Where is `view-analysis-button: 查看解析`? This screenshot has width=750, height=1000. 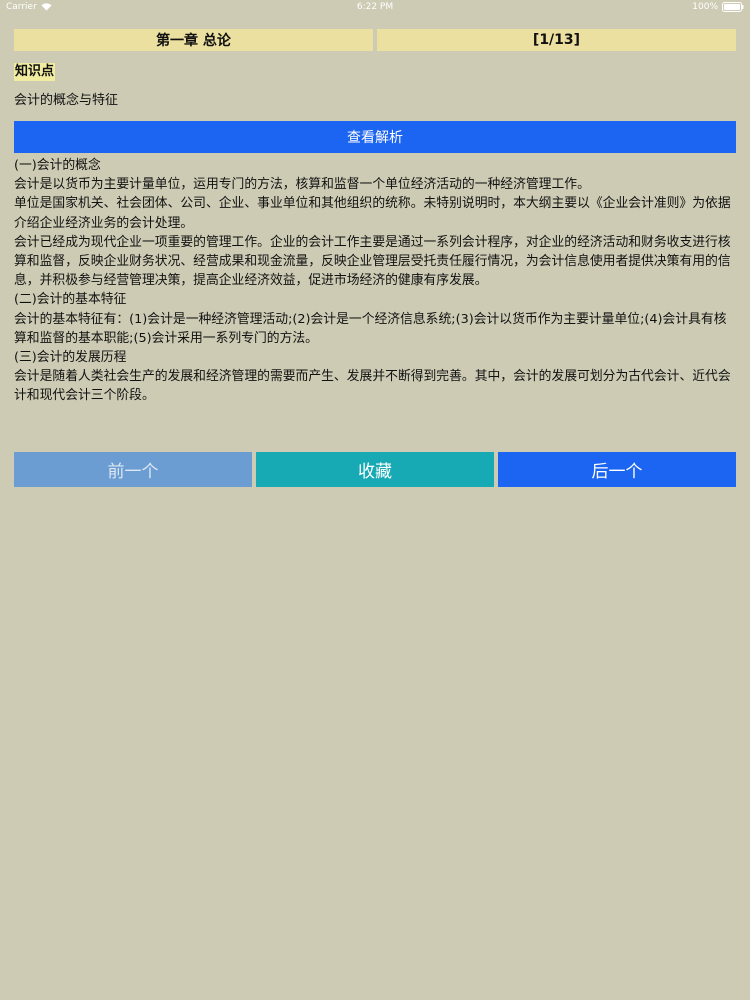
view-analysis-button: 查看解析 is located at coordinates (375, 137).